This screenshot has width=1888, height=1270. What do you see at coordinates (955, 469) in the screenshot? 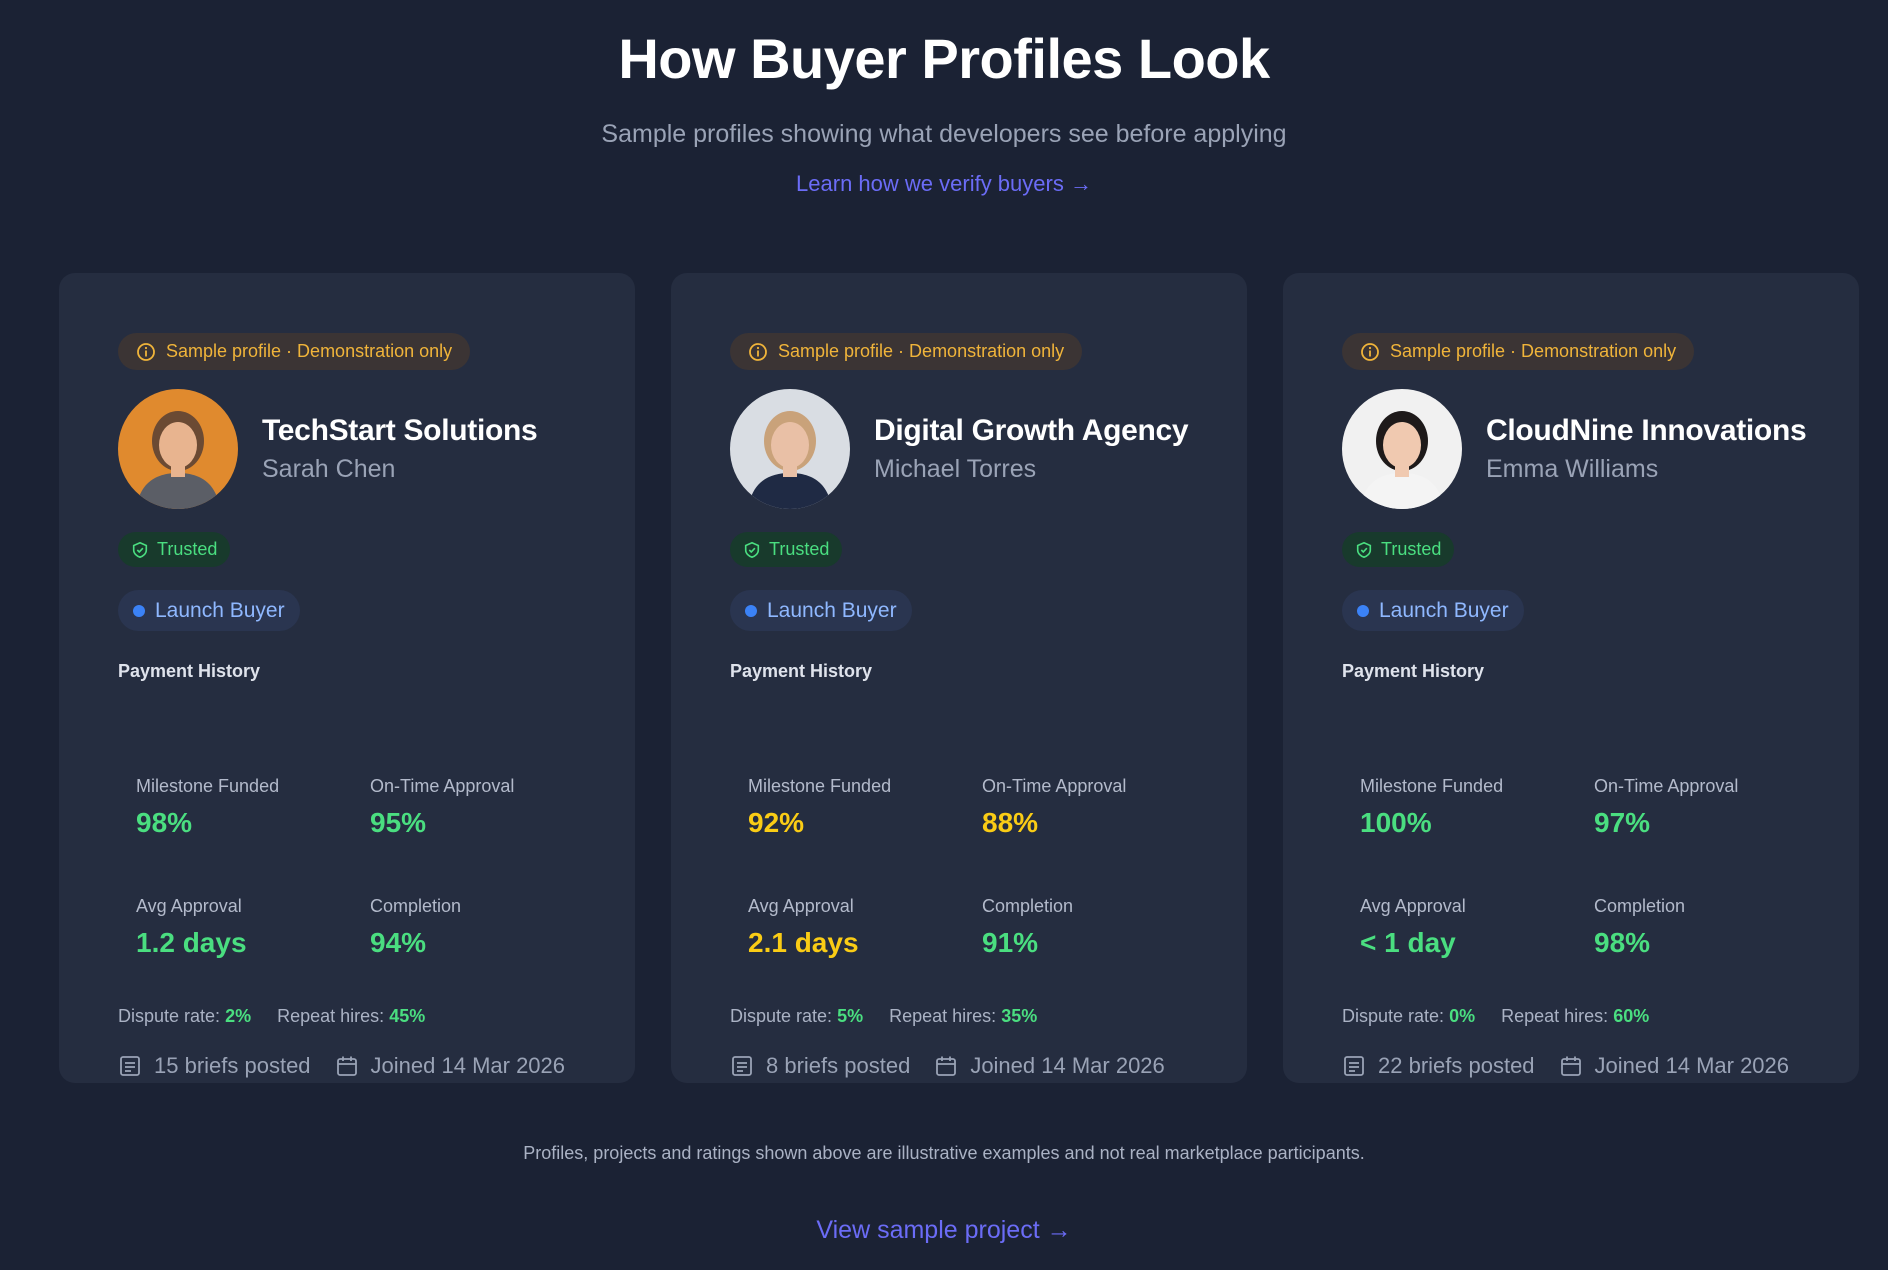
I see `contact-name: Michael Torres` at bounding box center [955, 469].